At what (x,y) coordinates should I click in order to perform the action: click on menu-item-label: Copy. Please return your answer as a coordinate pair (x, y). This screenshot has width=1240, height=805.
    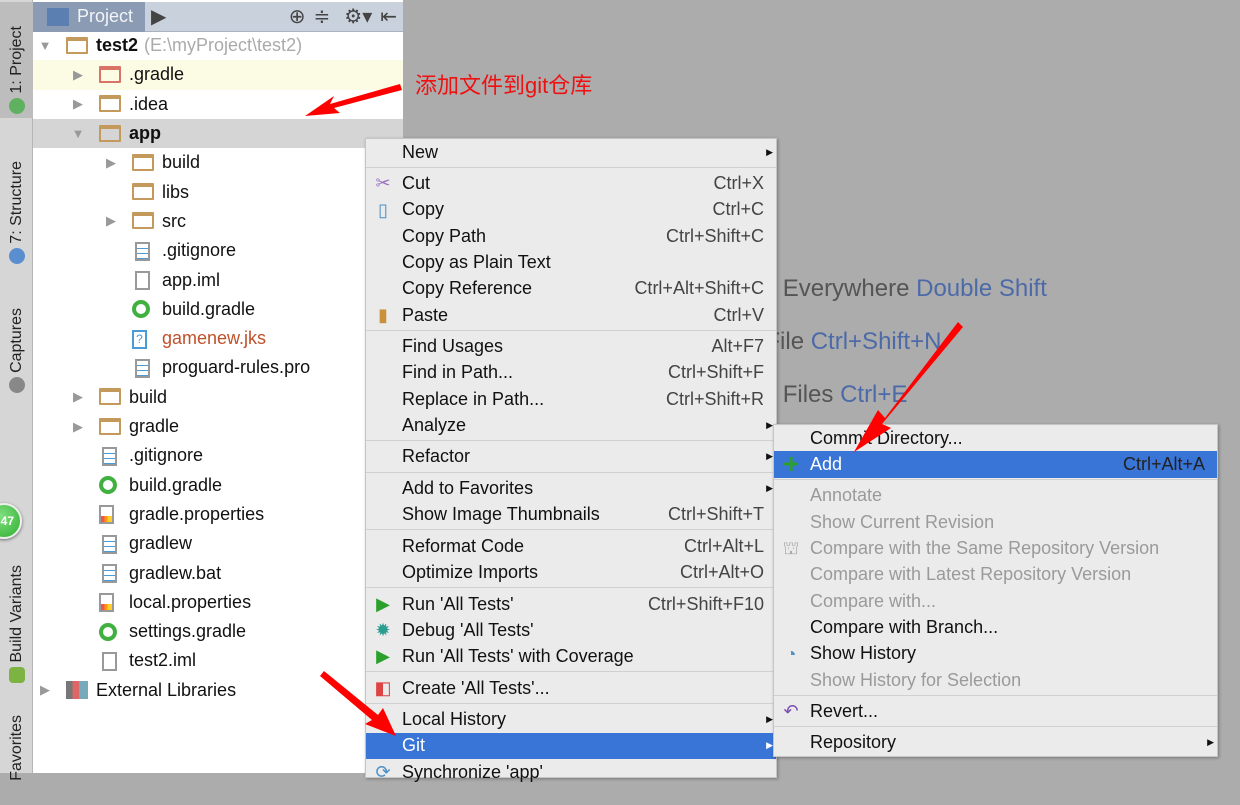
    Looking at the image, I should click on (423, 209).